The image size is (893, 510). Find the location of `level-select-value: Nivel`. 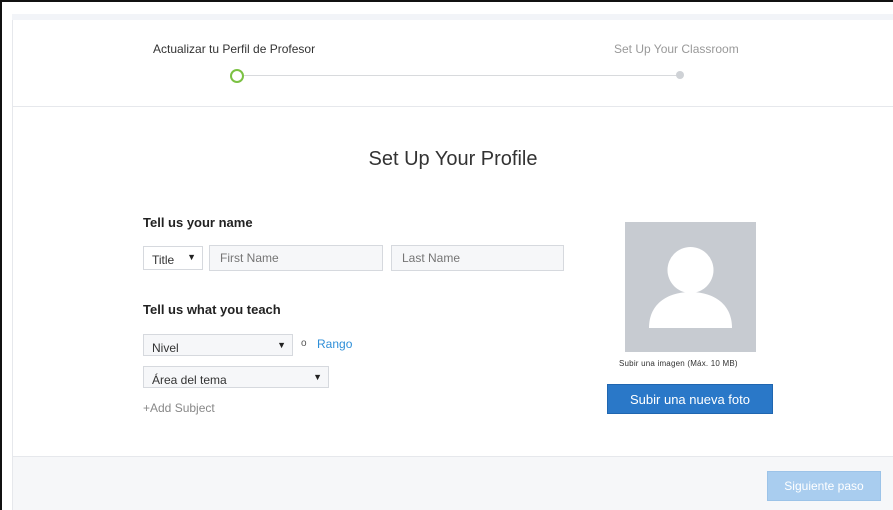

level-select-value: Nivel is located at coordinates (165, 348).